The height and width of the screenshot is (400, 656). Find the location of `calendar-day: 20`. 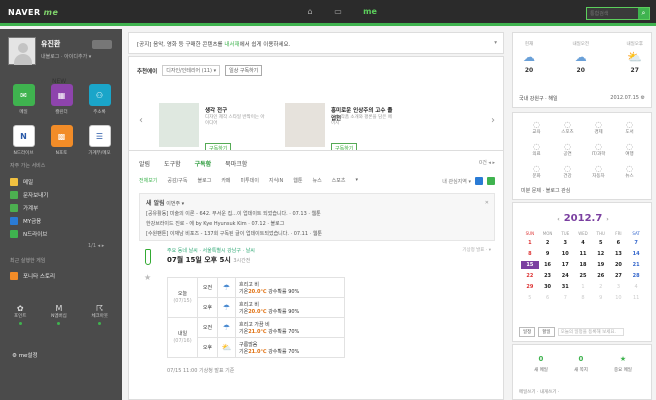

calendar-day: 20 is located at coordinates (619, 265).